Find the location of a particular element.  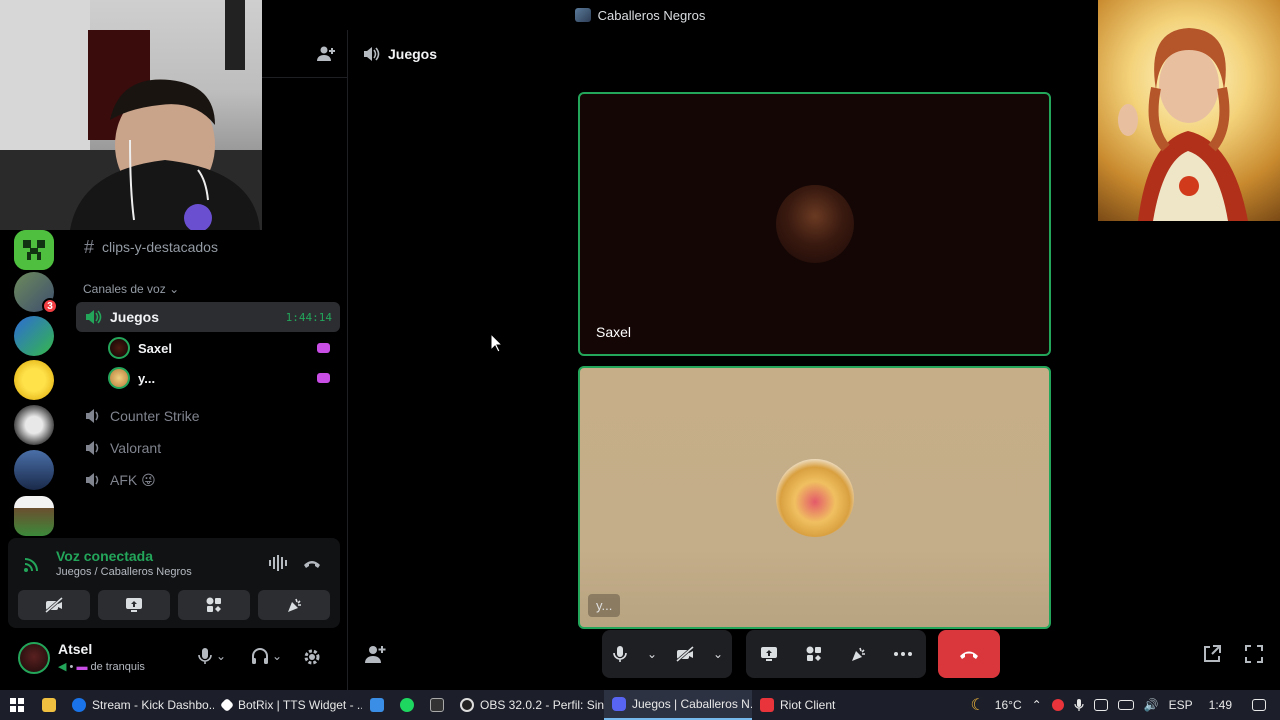

overlay-portrait-image is located at coordinates (1189, 110).